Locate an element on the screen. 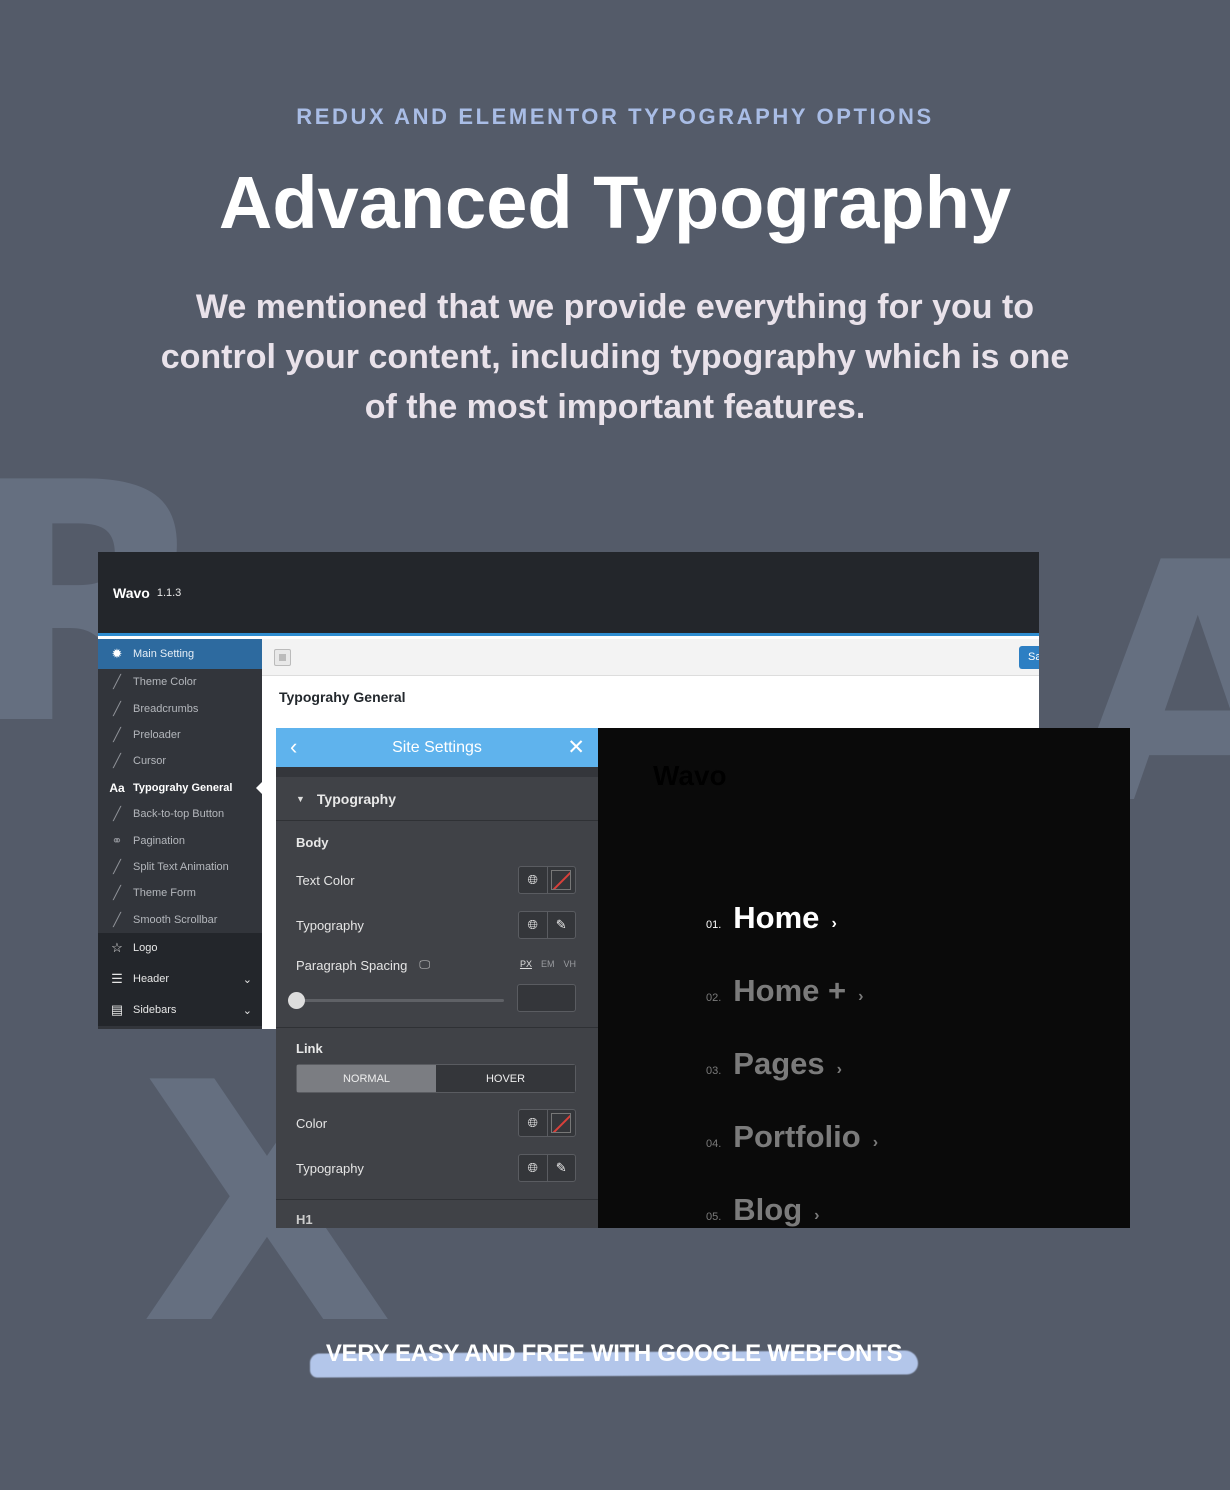 The image size is (1230, 1490). sidebar-item-header: ☰ Header ⌄ is located at coordinates (180, 979).